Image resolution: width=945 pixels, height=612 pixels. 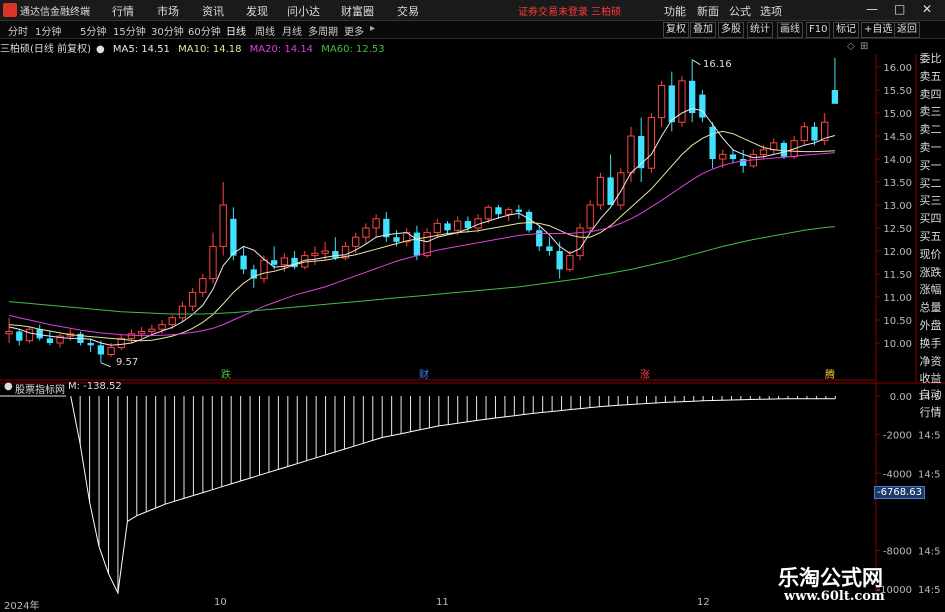 I want to click on maximize-icon: □, so click(x=899, y=9).